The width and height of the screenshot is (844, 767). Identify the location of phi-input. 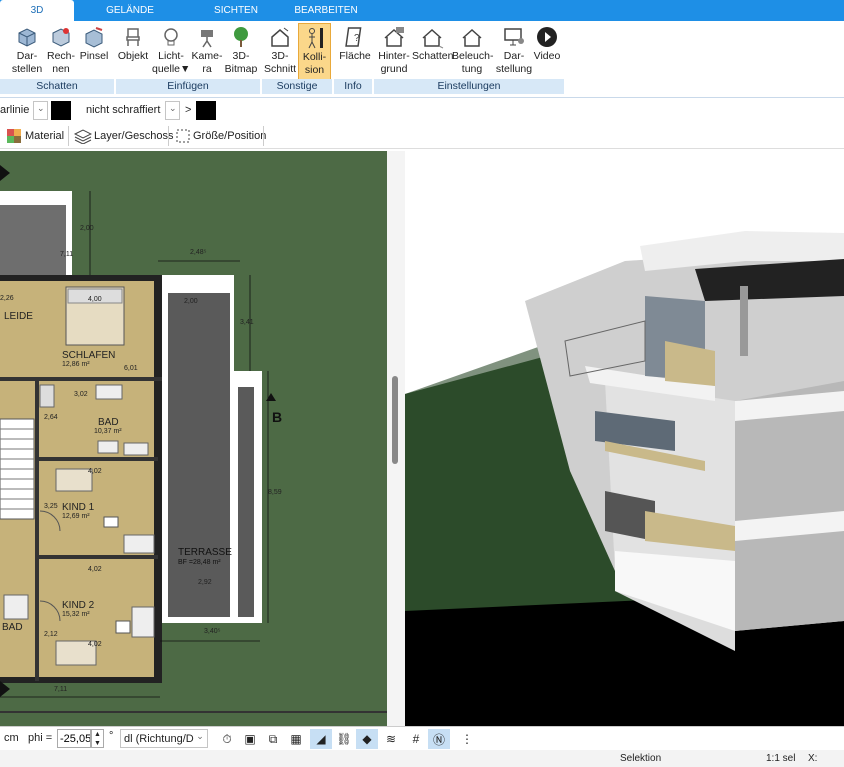
(74, 738).